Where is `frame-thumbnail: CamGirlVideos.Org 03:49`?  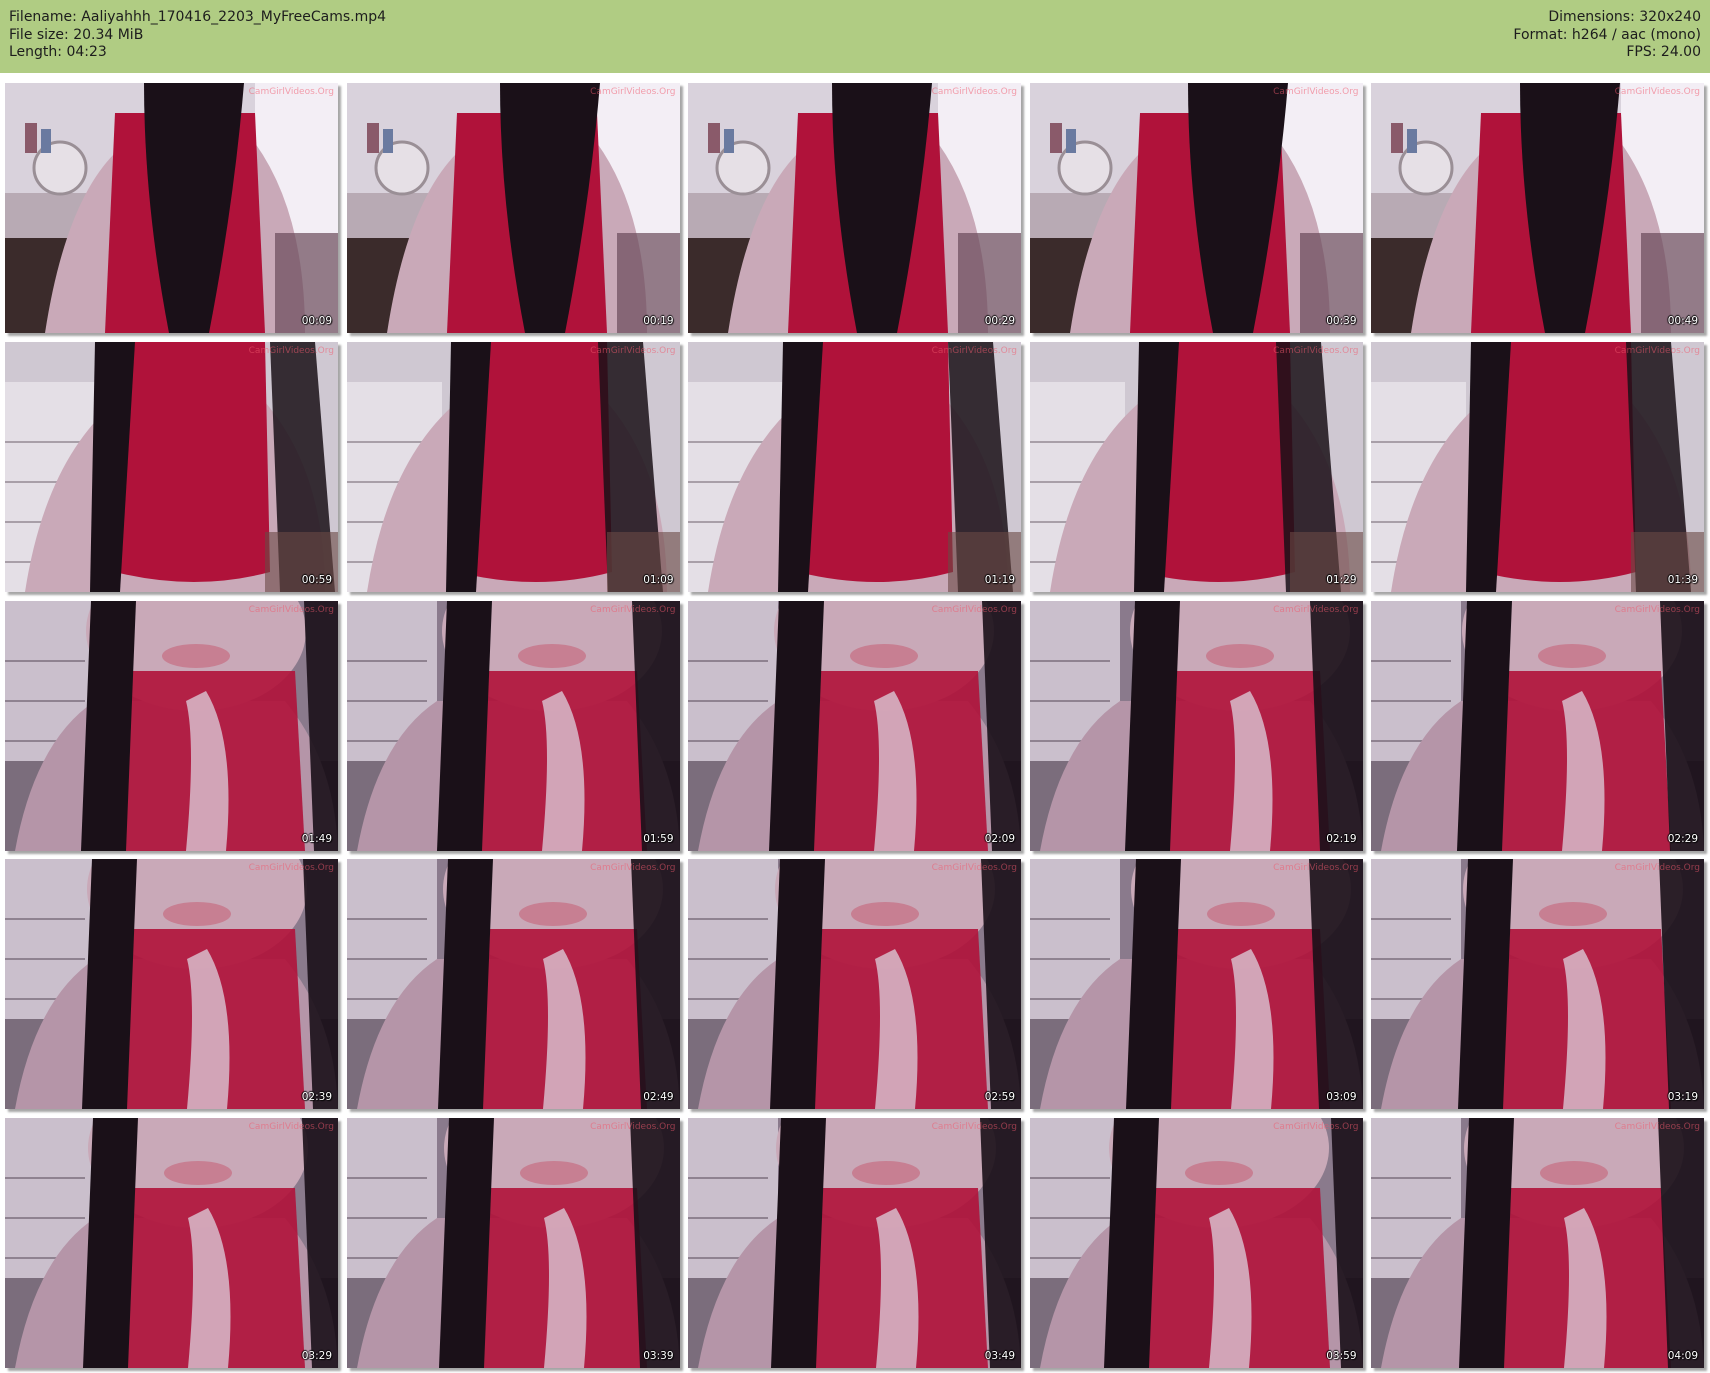
frame-thumbnail: CamGirlVideos.Org 03:49 is located at coordinates (854, 1243).